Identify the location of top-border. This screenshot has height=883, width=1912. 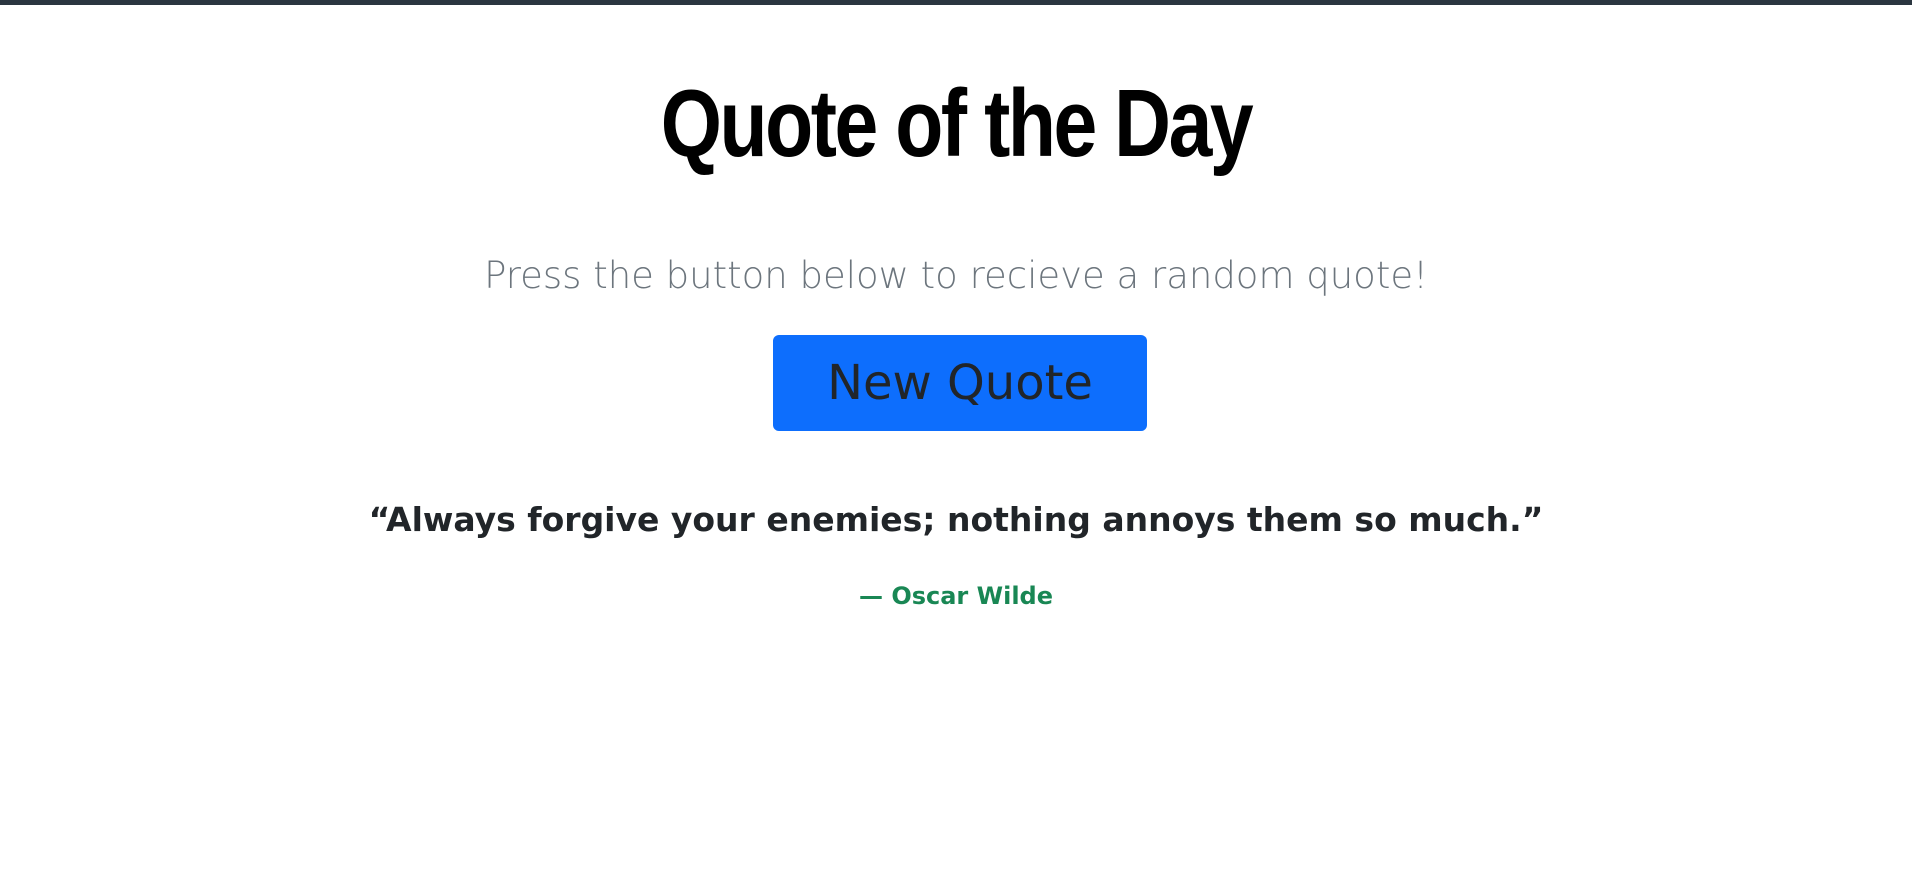
(956, 2).